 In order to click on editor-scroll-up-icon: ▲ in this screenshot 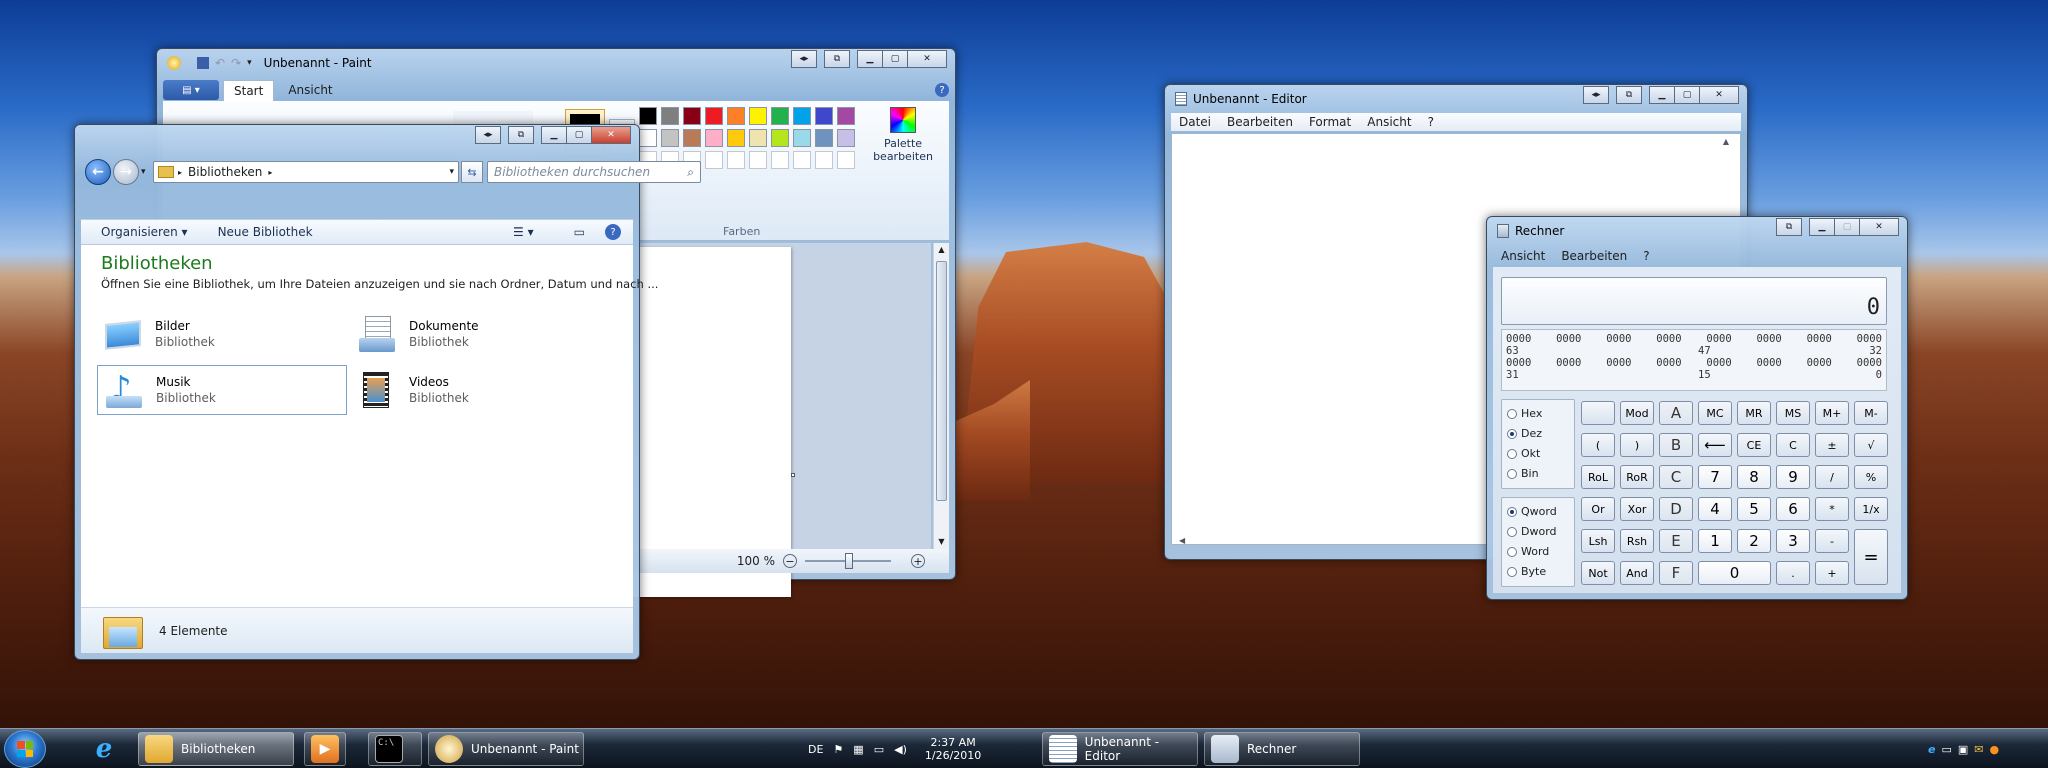, I will do `click(1726, 141)`.